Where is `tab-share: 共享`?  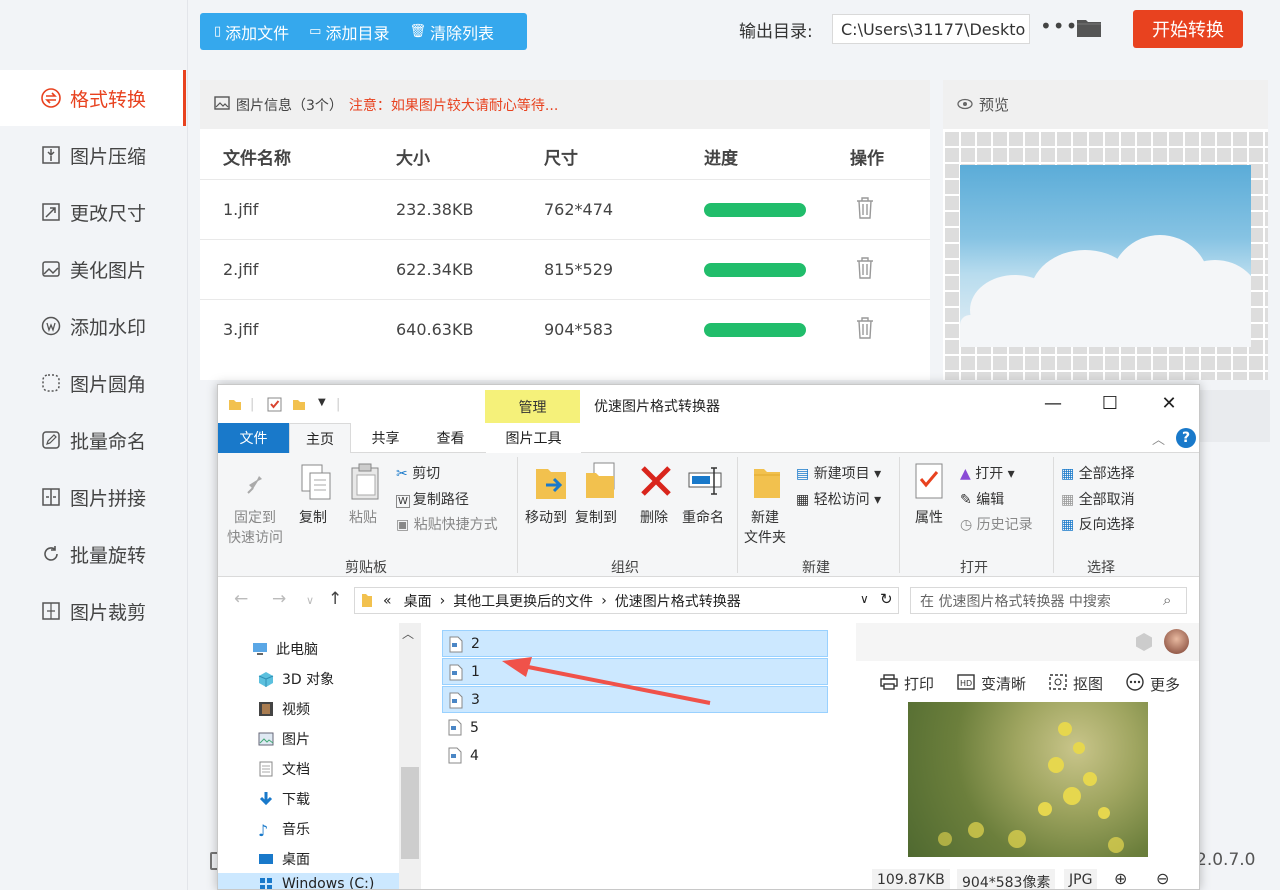 tab-share: 共享 is located at coordinates (385, 438).